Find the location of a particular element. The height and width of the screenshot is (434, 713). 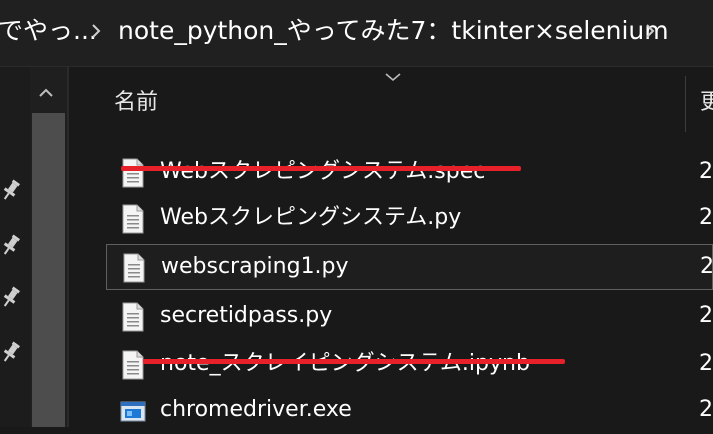

file-name: note_スクレイピングシステム.ipynb is located at coordinates (345, 364).